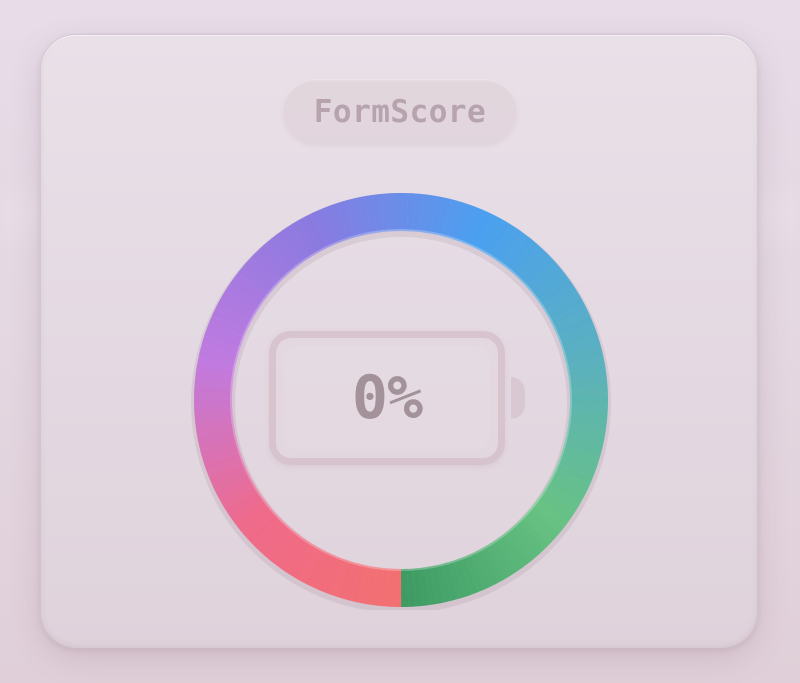 The image size is (800, 683). I want to click on score-percent: 0%, so click(387, 398).